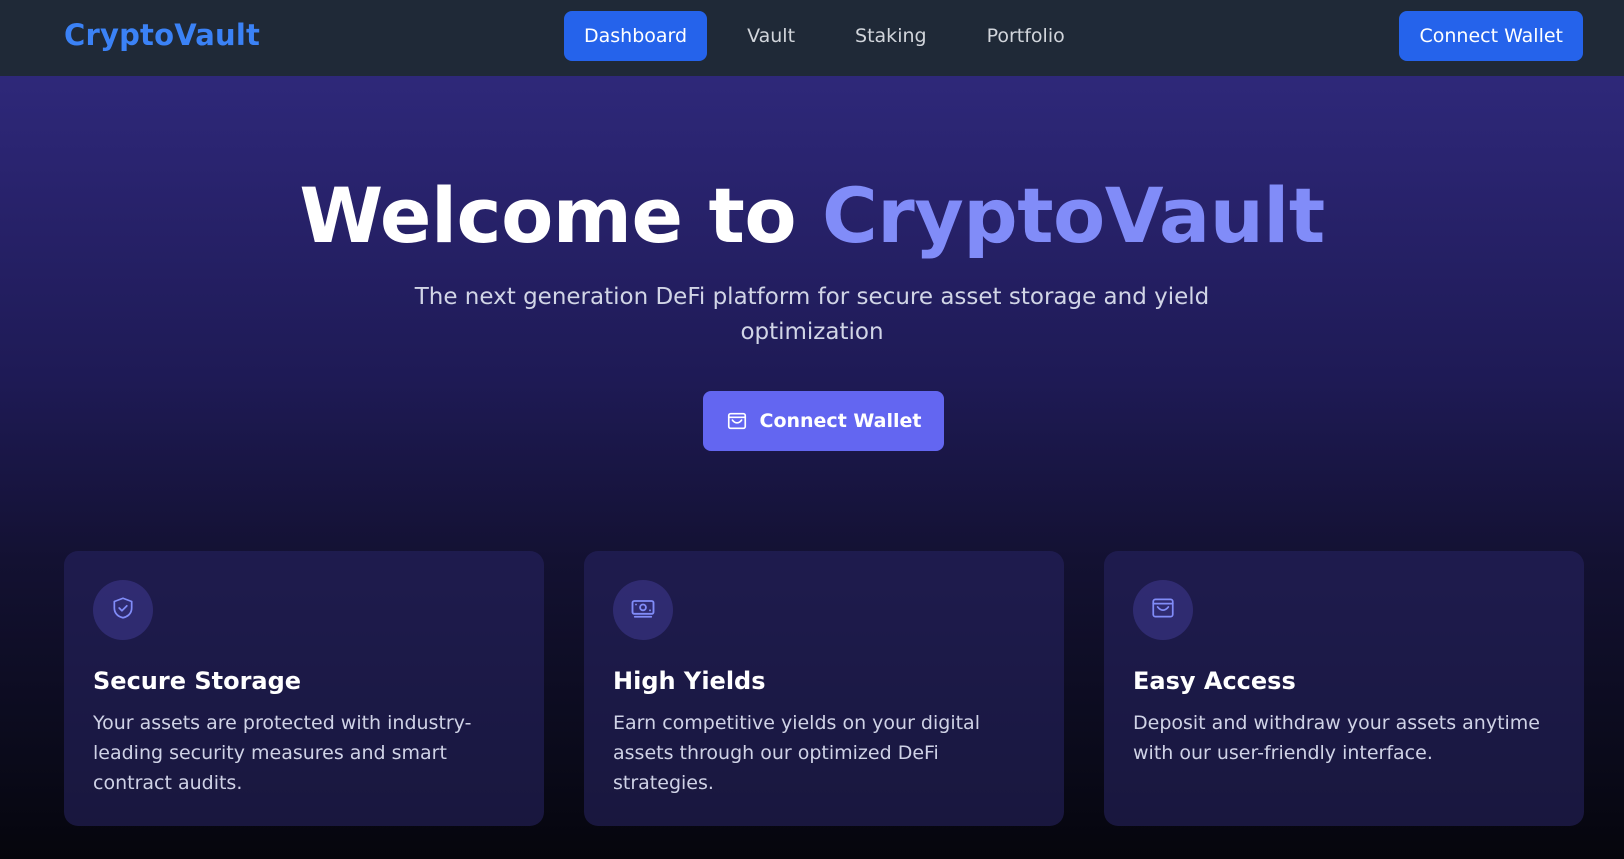 This screenshot has height=859, width=1624. What do you see at coordinates (1073, 215) in the screenshot?
I see `hero-title-accent: CryptoVault` at bounding box center [1073, 215].